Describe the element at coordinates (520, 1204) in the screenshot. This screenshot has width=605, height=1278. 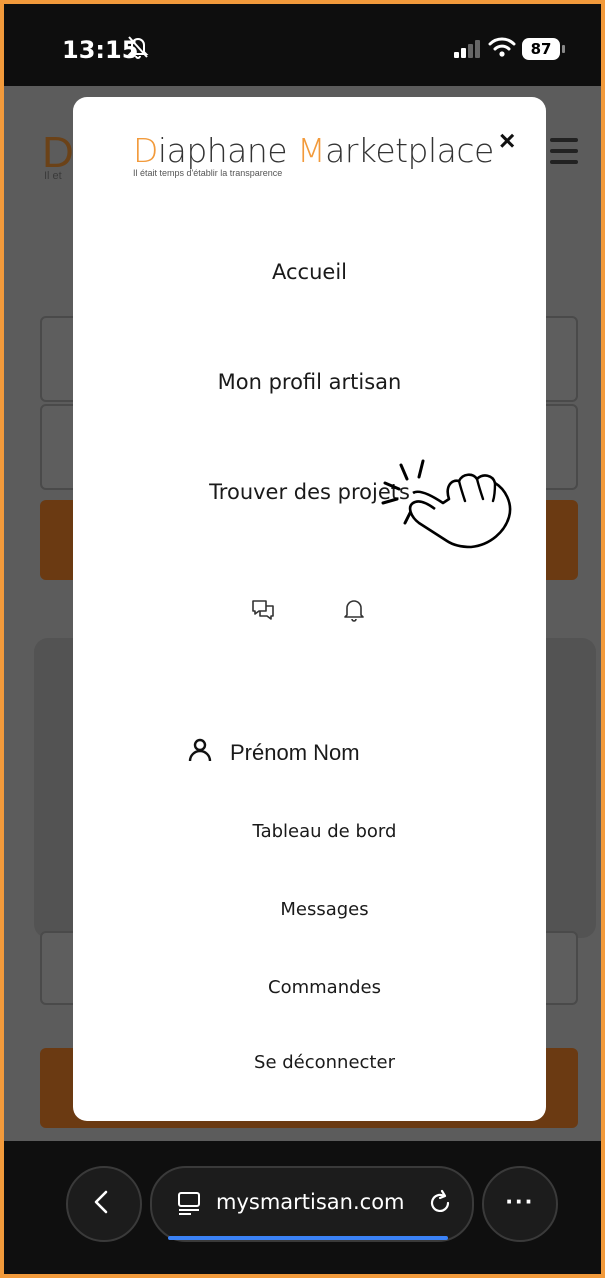
I see `more-options-button: ···` at that location.